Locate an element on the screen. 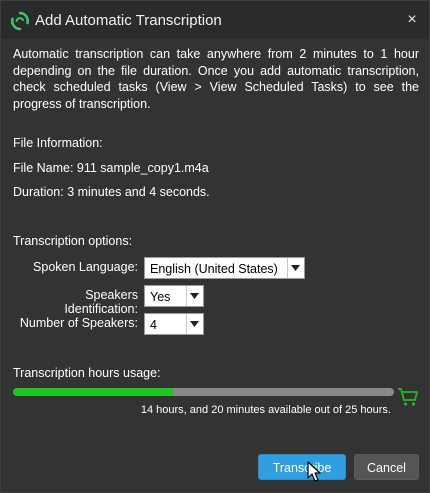 The image size is (430, 493). cancel-button: Cancel is located at coordinates (386, 467).